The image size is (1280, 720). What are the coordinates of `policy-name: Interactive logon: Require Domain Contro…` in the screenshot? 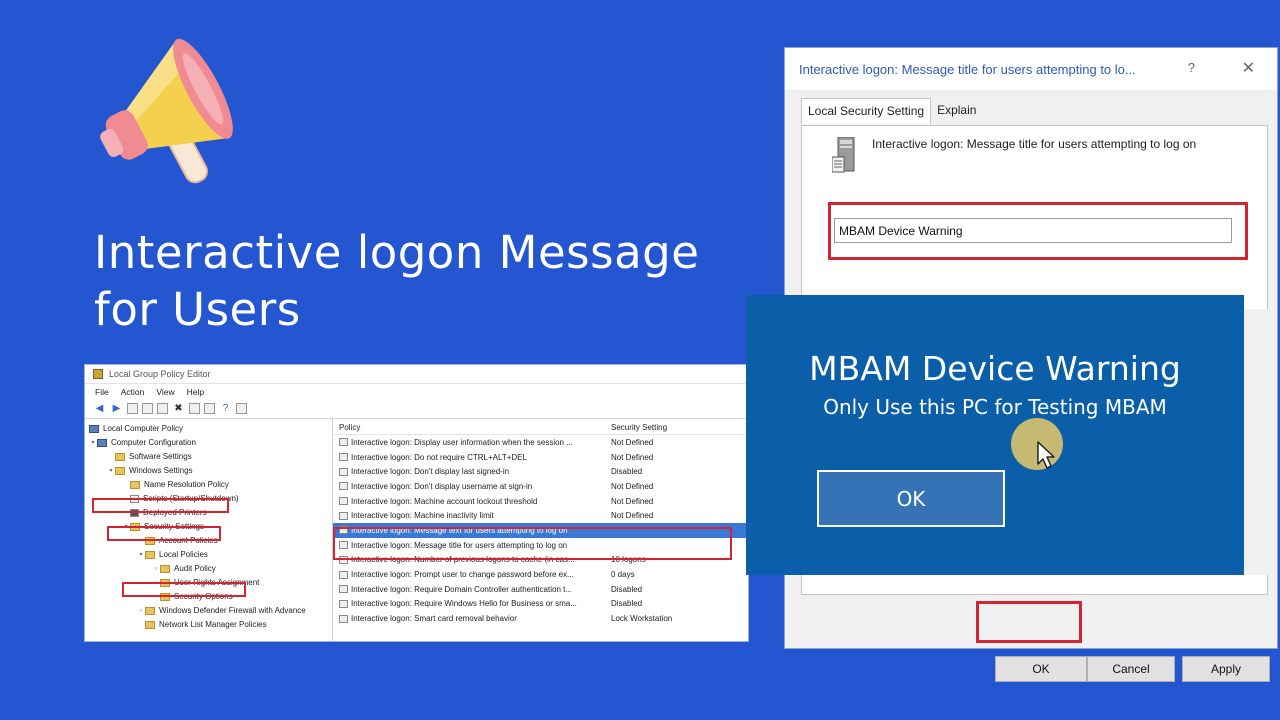 It's located at (462, 589).